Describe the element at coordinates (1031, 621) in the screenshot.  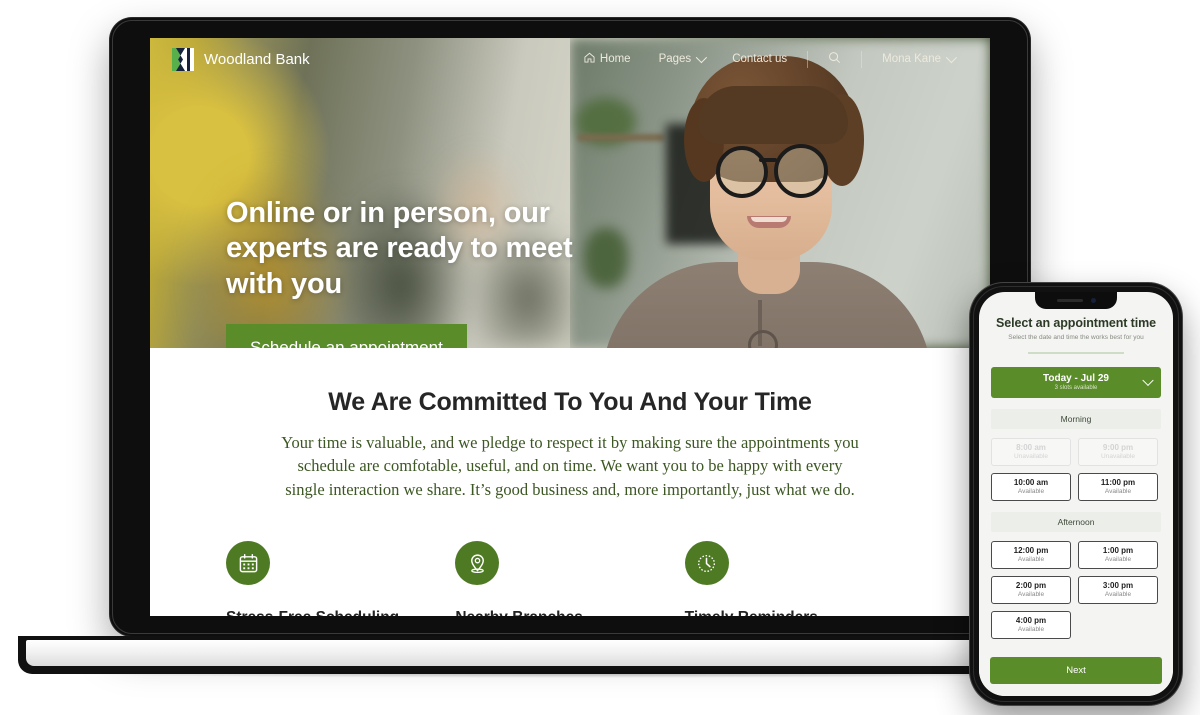
I see `slot-time: 4:00 pm` at that location.